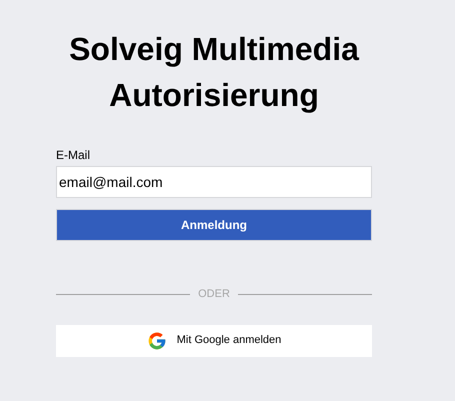 Image resolution: width=455 pixels, height=401 pixels. I want to click on email-field: email@mail.com, so click(214, 182).